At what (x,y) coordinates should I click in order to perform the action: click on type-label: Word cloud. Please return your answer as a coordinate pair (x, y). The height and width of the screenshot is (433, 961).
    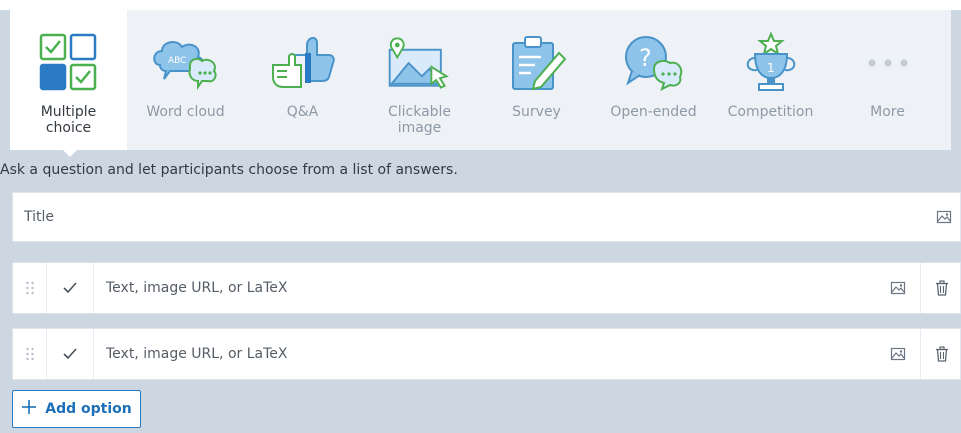
    Looking at the image, I should click on (185, 112).